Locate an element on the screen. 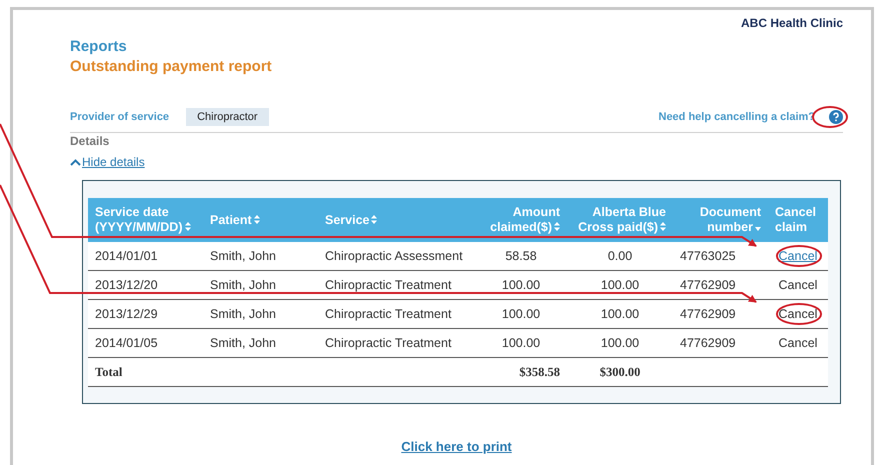  total-paid: $300.00 is located at coordinates (620, 372).